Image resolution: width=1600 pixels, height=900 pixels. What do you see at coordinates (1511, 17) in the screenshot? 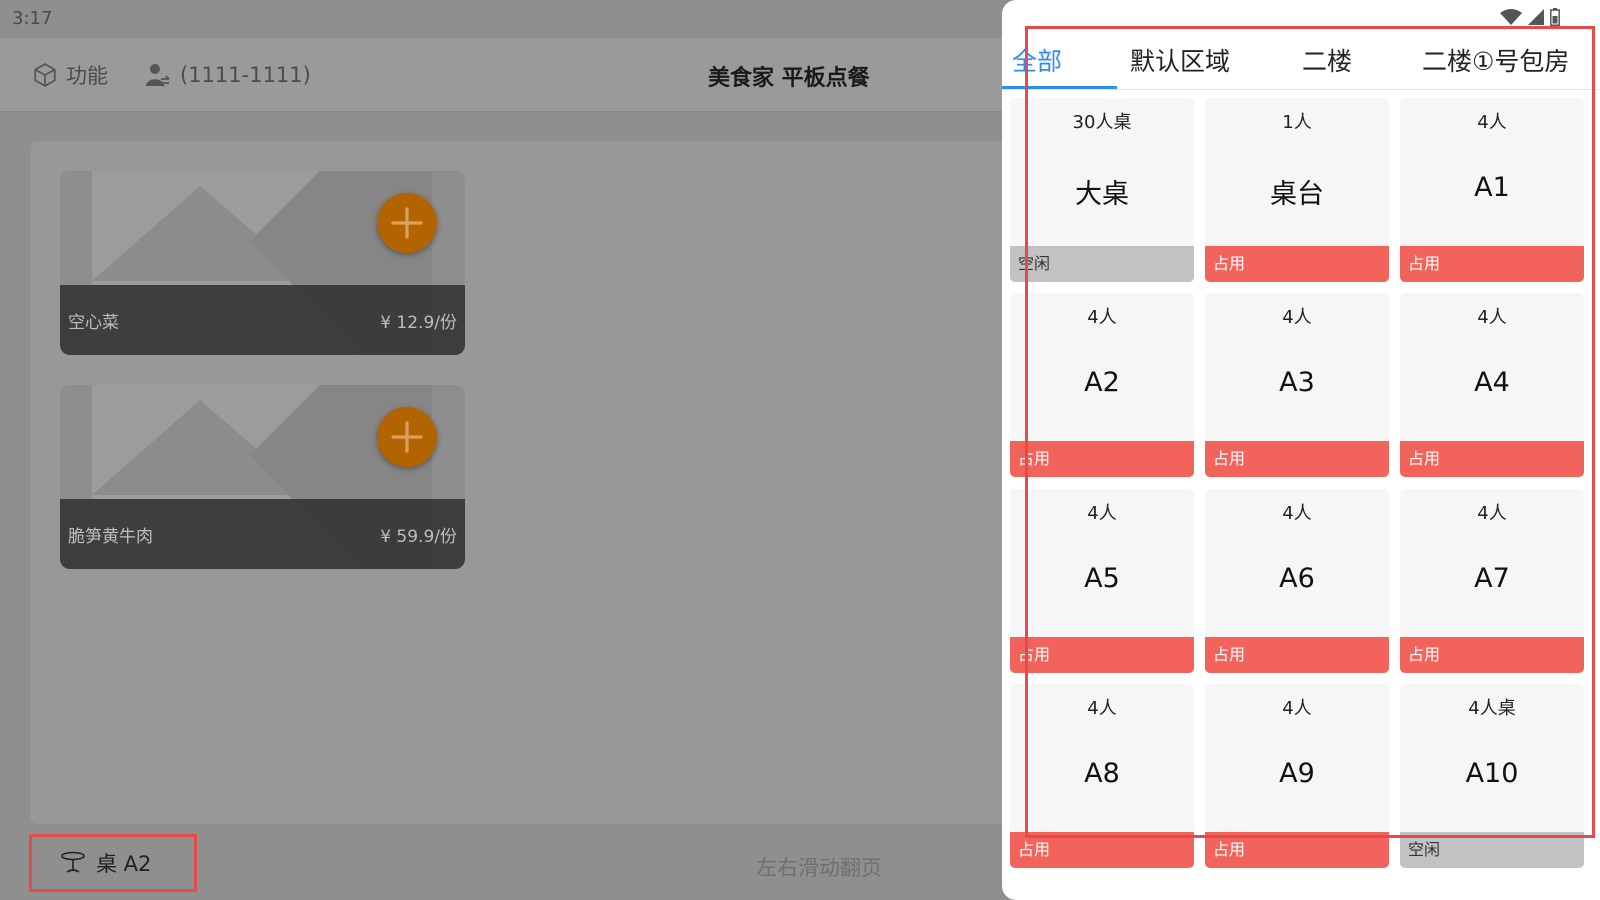
I see `wifi-icon` at bounding box center [1511, 17].